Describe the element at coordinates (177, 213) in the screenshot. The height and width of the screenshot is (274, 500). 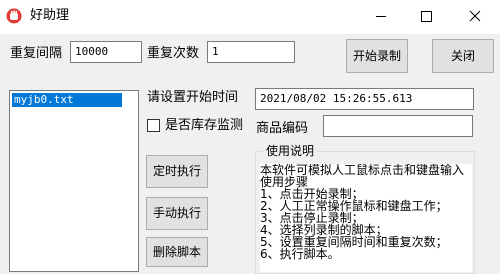
I see `manual-execute-button: 手动执行` at that location.